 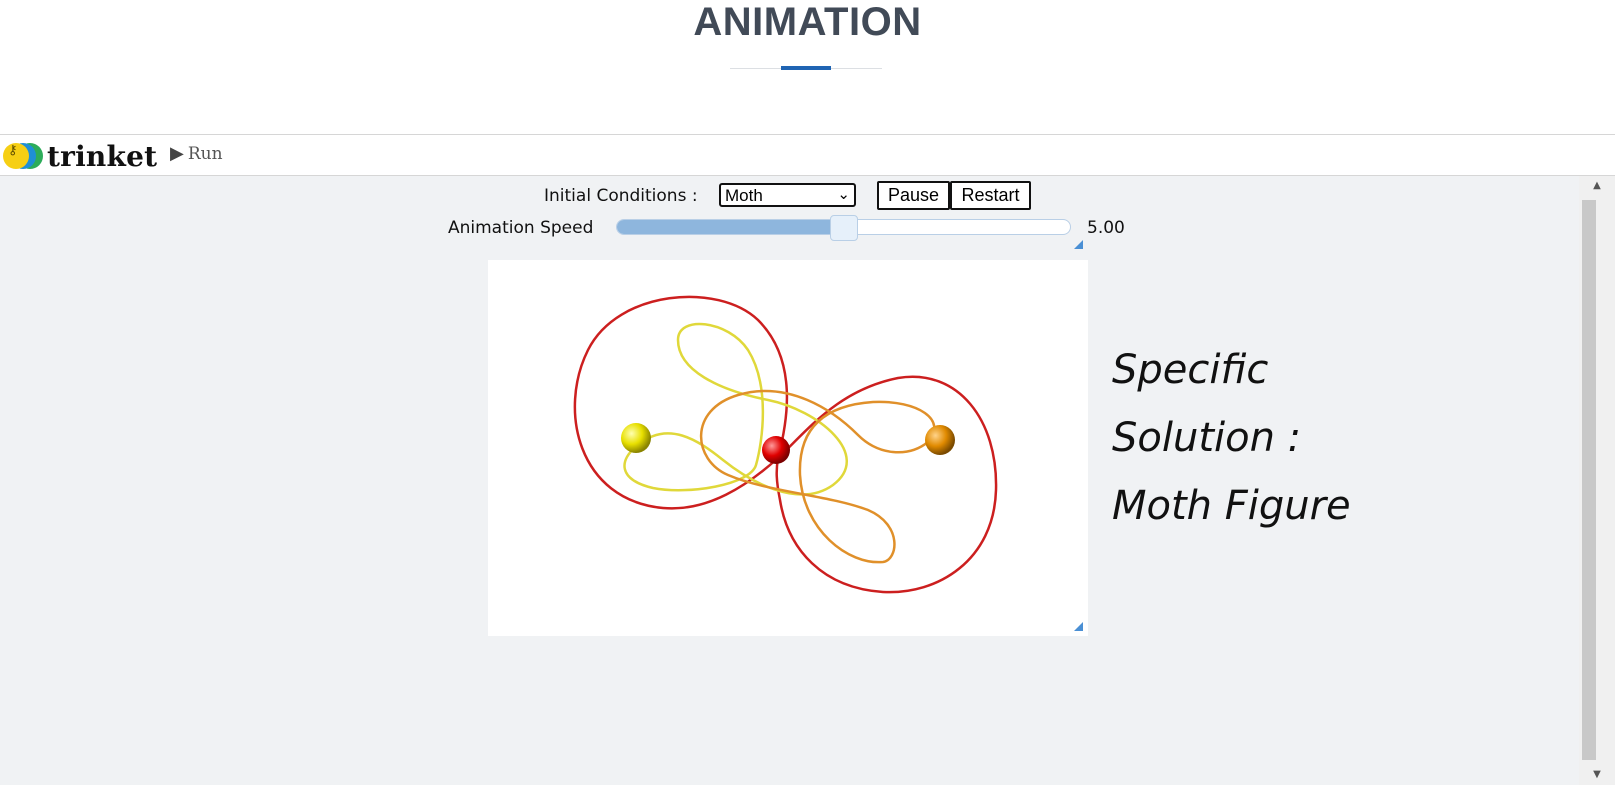 What do you see at coordinates (521, 228) in the screenshot?
I see `animation-speed-label: Animation Speed` at bounding box center [521, 228].